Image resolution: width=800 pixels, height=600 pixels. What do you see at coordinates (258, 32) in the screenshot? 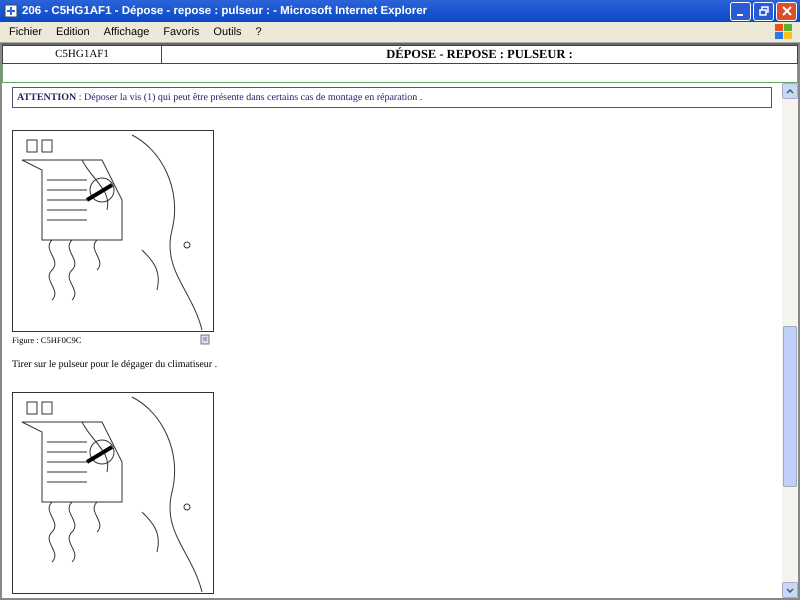
I see `menu-item: ?` at bounding box center [258, 32].